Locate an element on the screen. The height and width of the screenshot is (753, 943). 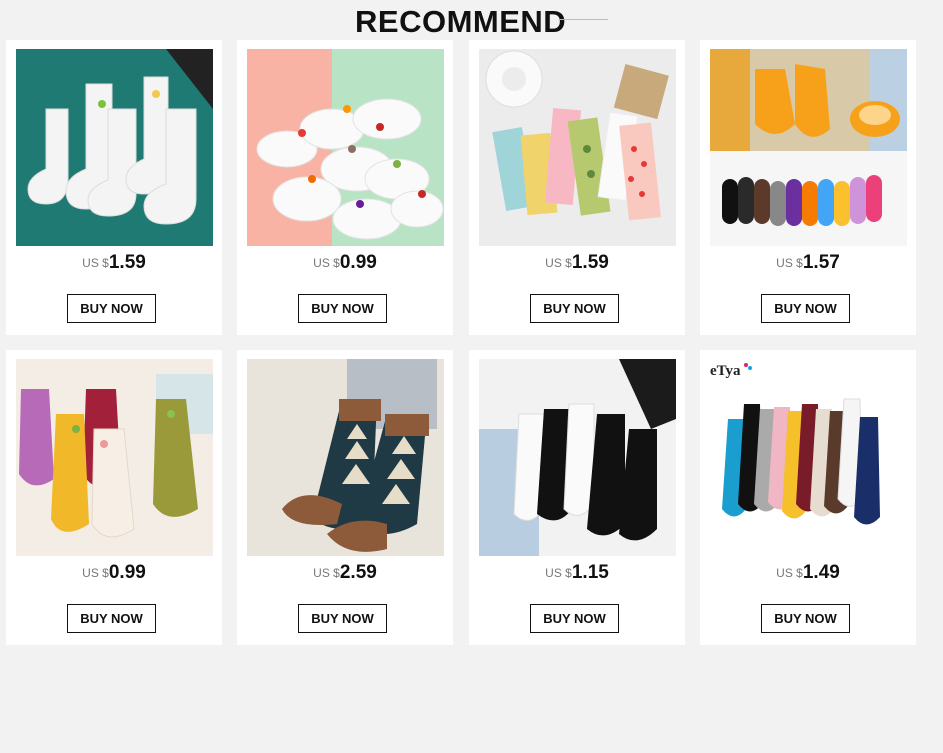
product-card: eTya US $1.49 BUY NOW is located at coordinates (808, 497).